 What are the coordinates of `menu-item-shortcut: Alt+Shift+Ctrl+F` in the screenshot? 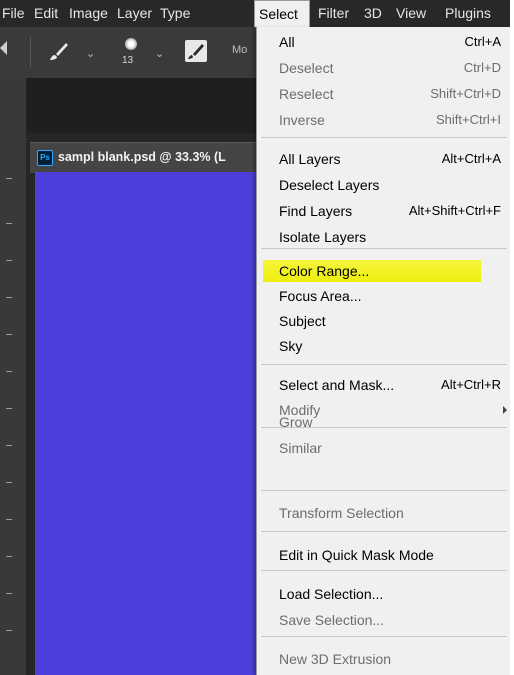 It's located at (454, 210).